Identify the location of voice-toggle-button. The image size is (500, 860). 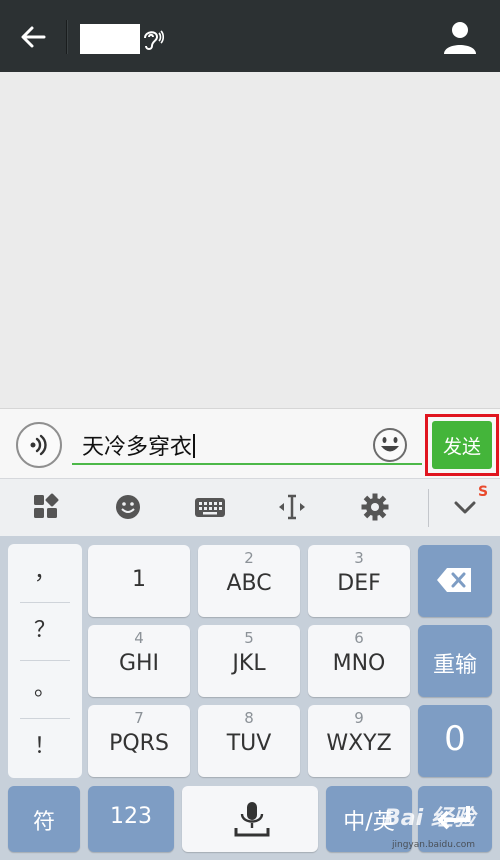
(39, 445).